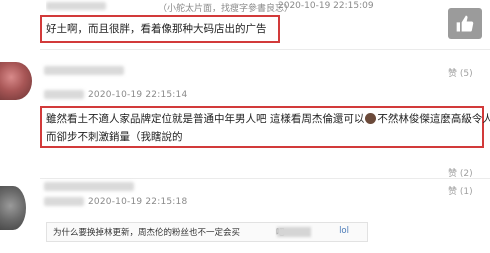 The image size is (490, 253). I want to click on comment-text: 雖然看土不適人家品牌定位就是普通中年男人吧 這樣看周杰倫還可以, so click(205, 119).